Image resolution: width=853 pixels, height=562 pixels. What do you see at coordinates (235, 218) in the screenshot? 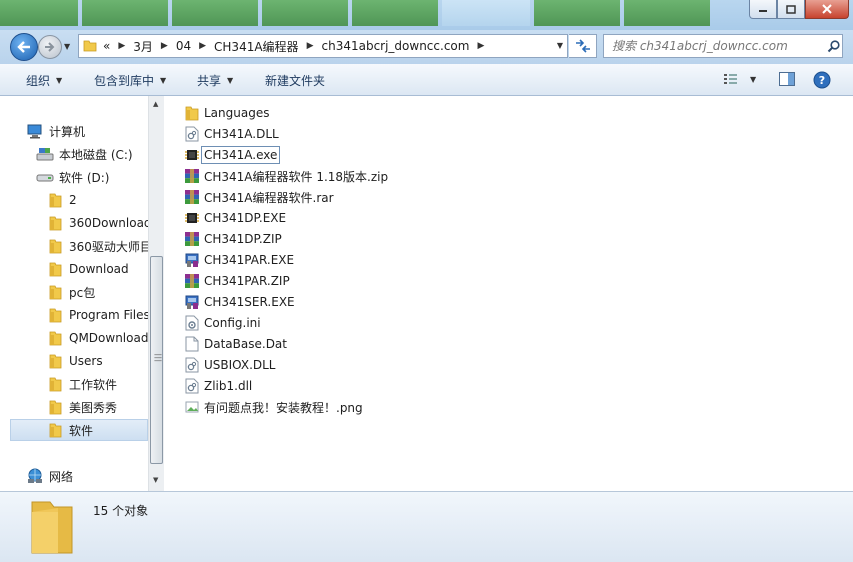
I see `list-item: CH341DP.EXE` at bounding box center [235, 218].